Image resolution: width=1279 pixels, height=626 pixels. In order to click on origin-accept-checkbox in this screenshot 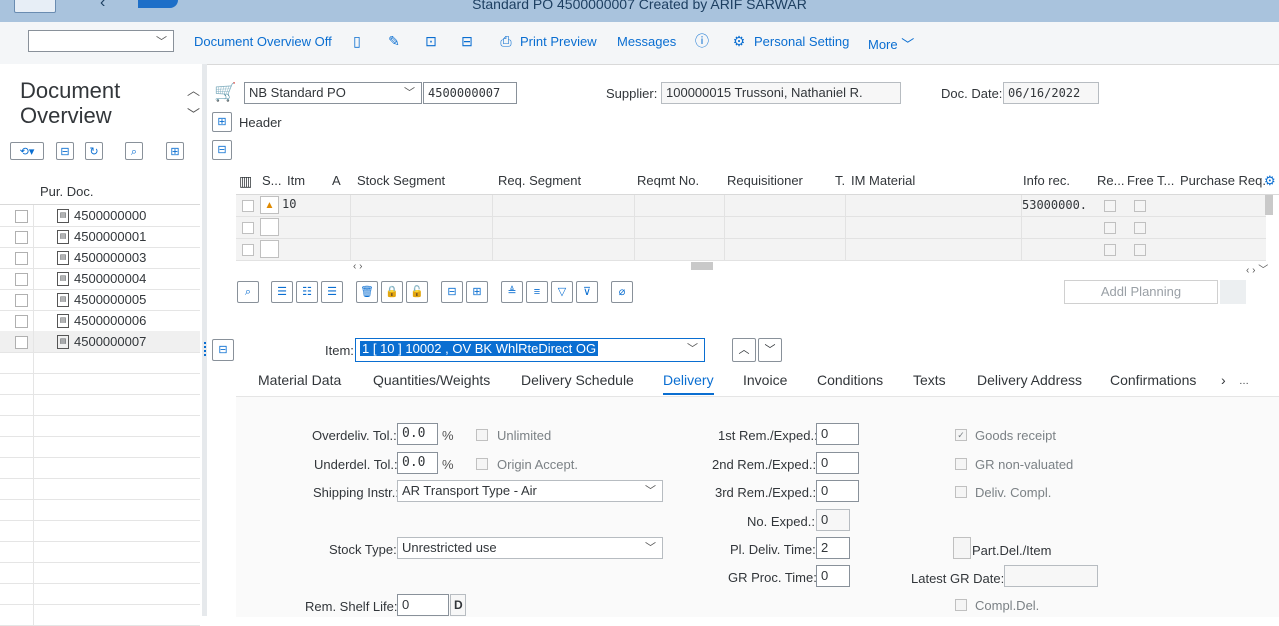, I will do `click(482, 464)`.